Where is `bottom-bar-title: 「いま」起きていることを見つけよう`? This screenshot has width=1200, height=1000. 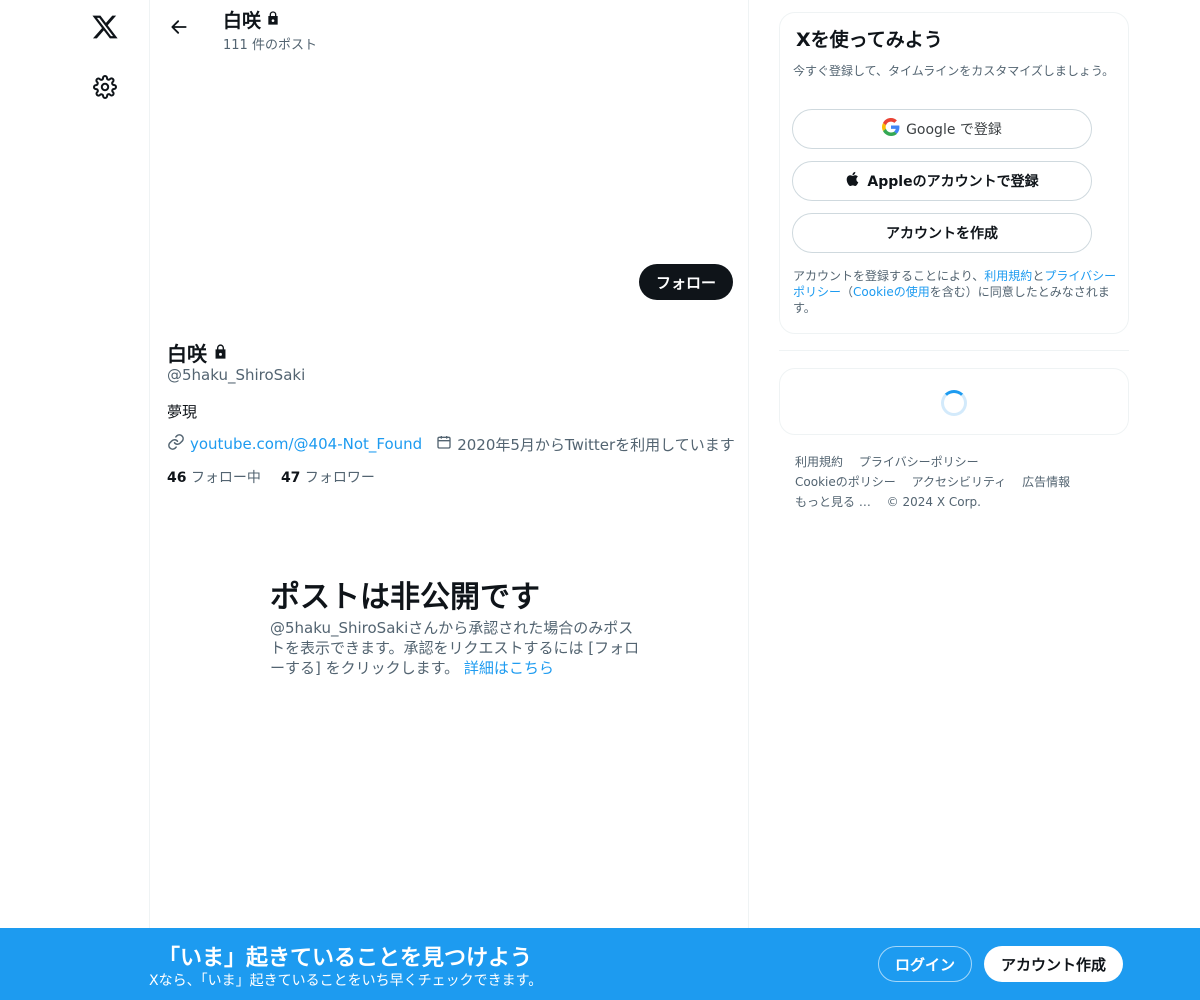
bottom-bar-title: 「いま」起きていることを見つけよう is located at coordinates (345, 958).